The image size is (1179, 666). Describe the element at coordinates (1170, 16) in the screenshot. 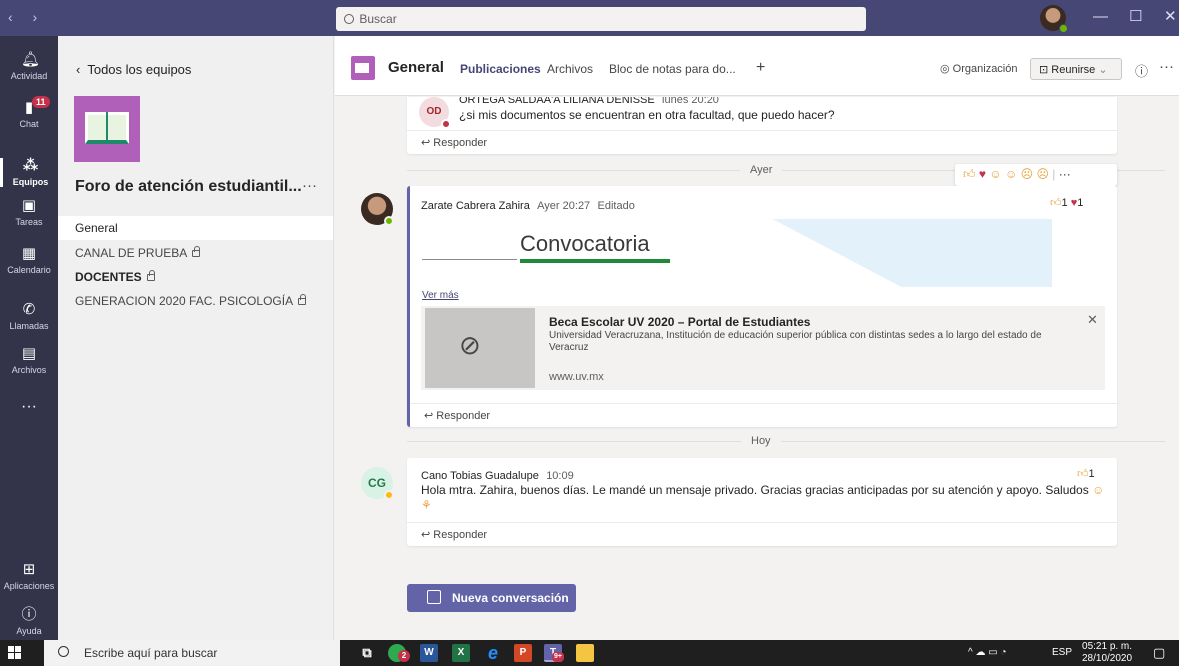

I see `close-button: ✕` at that location.